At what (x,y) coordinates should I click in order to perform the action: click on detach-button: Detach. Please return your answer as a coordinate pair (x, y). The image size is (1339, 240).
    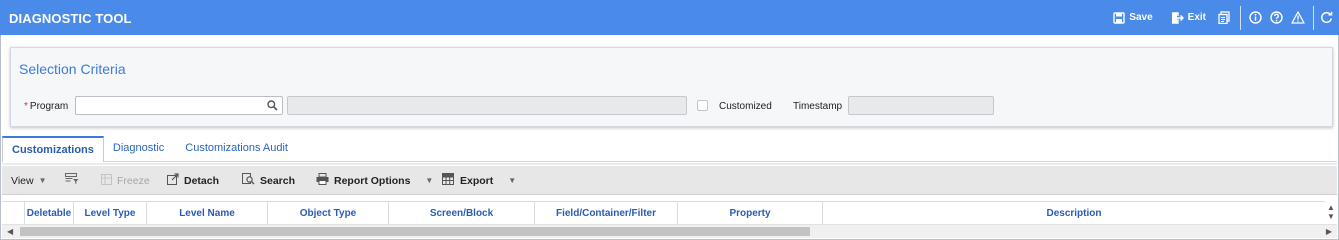
    Looking at the image, I should click on (193, 180).